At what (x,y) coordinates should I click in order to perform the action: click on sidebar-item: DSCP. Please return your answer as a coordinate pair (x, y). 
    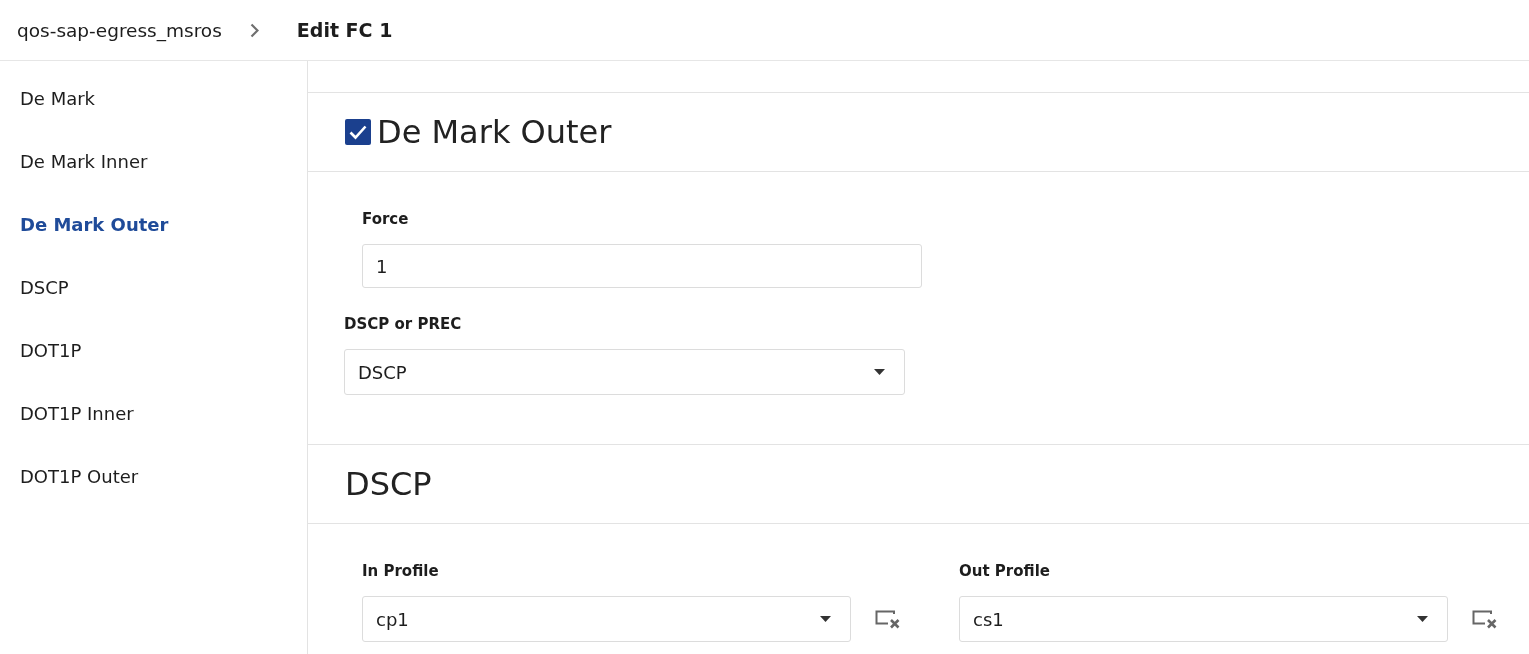
    Looking at the image, I should click on (153, 287).